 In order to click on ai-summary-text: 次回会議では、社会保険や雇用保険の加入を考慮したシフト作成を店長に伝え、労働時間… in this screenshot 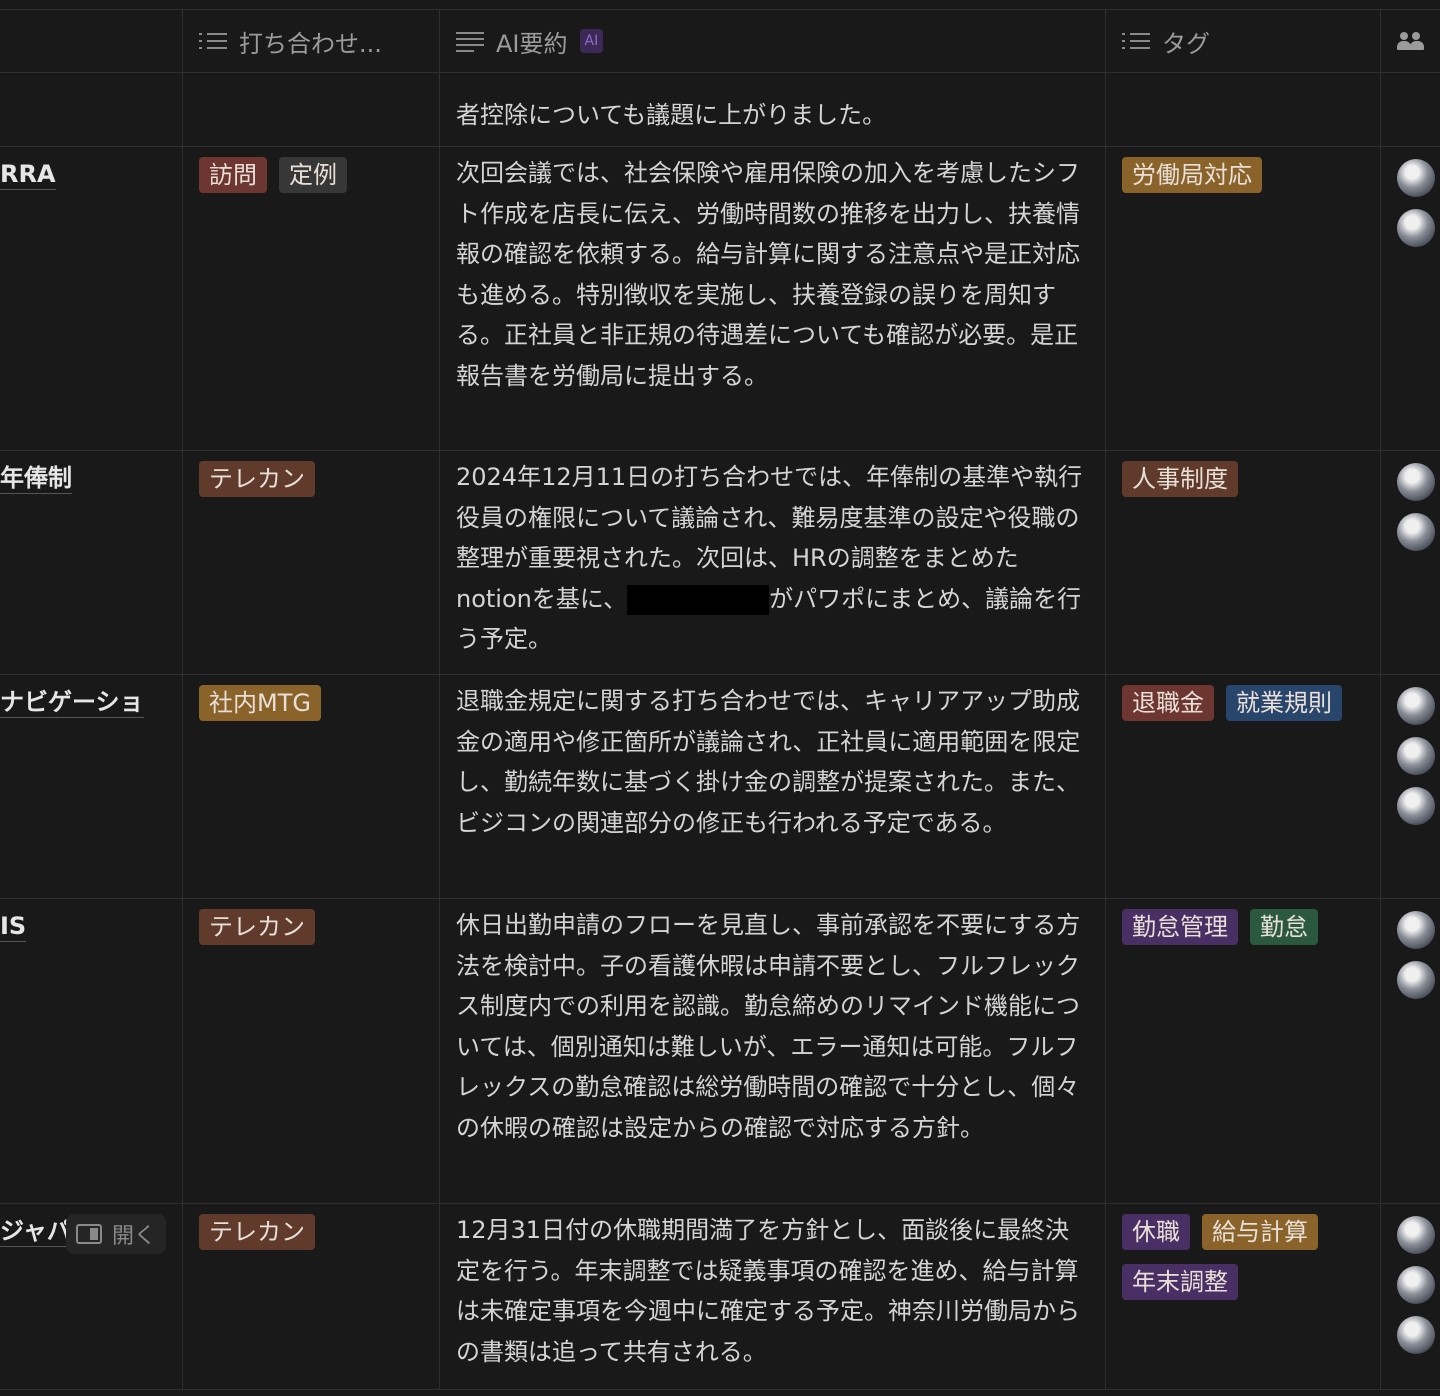, I will do `click(768, 274)`.